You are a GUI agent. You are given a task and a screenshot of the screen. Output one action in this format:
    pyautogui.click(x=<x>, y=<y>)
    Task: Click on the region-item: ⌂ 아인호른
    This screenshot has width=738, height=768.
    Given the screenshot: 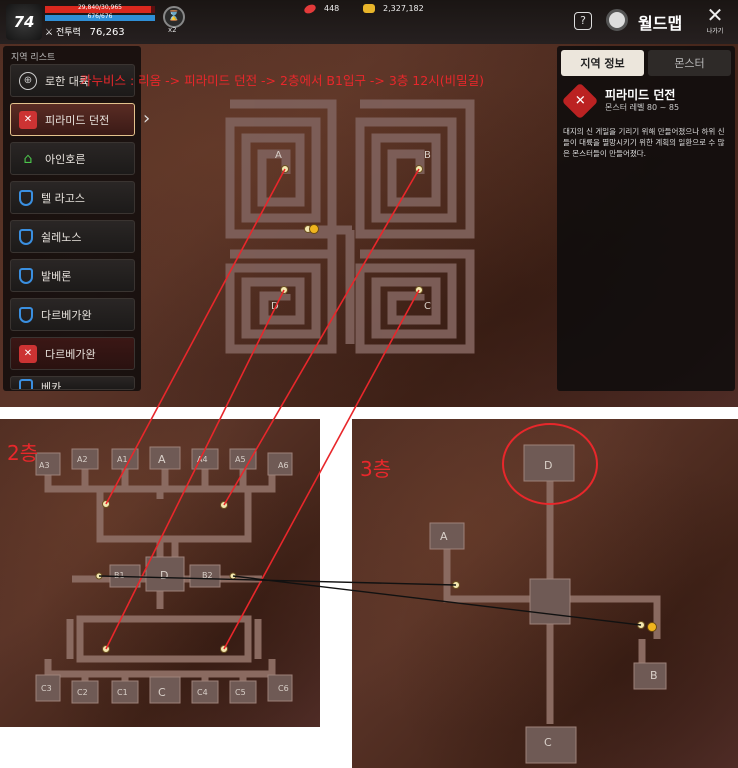 What is the action you would take?
    pyautogui.click(x=72, y=158)
    